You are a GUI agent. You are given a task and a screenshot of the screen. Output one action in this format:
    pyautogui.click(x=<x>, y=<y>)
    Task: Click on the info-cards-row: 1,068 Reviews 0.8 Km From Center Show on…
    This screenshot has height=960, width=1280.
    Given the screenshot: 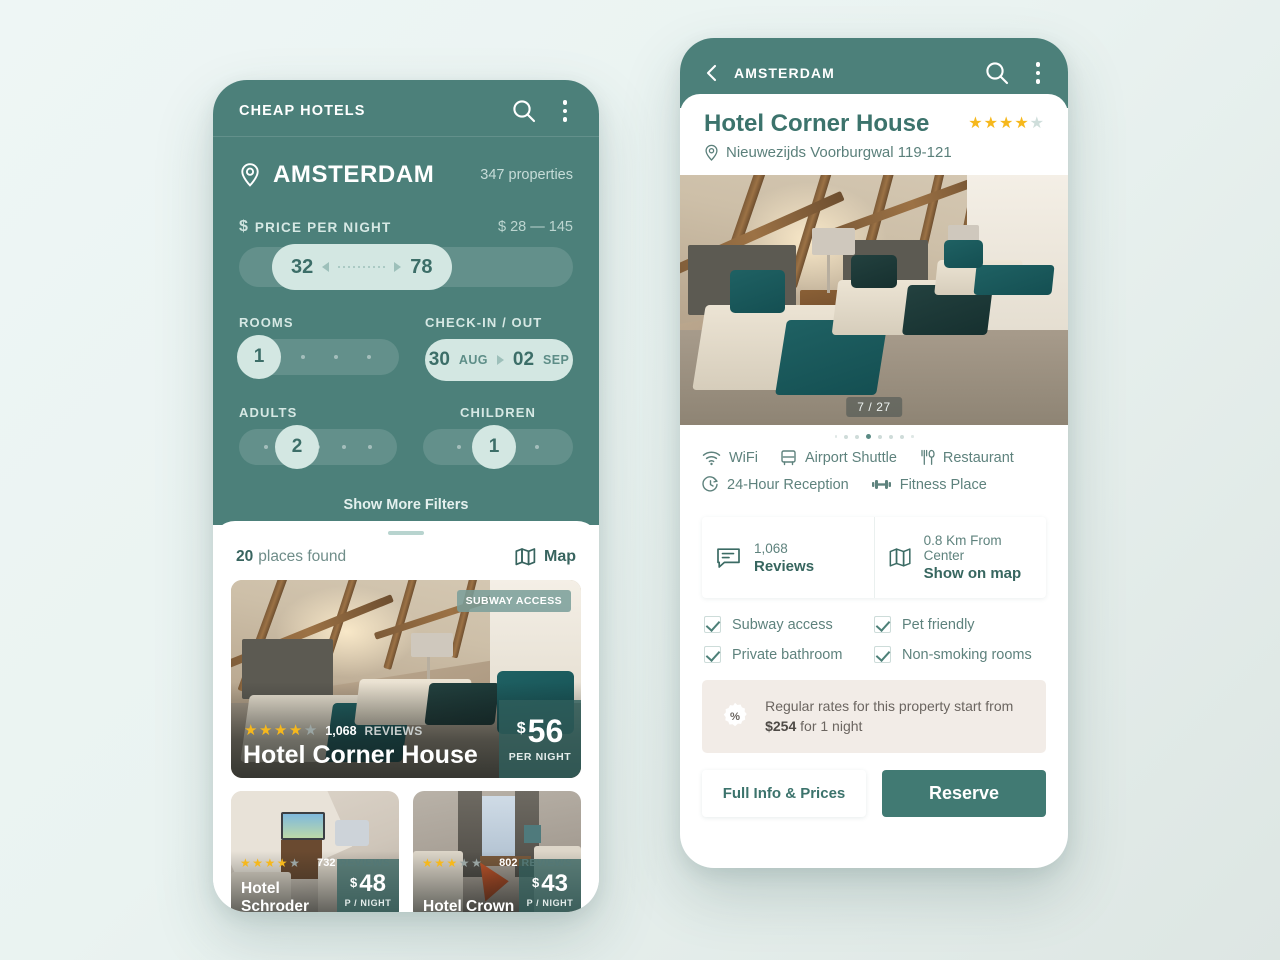 What is the action you would take?
    pyautogui.click(x=874, y=557)
    